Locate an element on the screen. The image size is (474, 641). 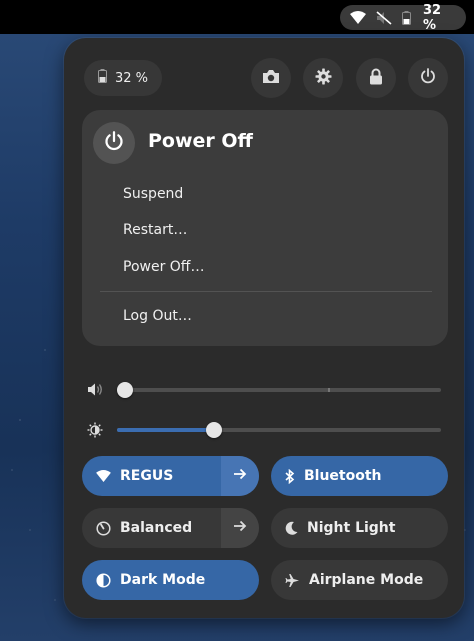
wifi-toggle: REGUS is located at coordinates (170, 476).